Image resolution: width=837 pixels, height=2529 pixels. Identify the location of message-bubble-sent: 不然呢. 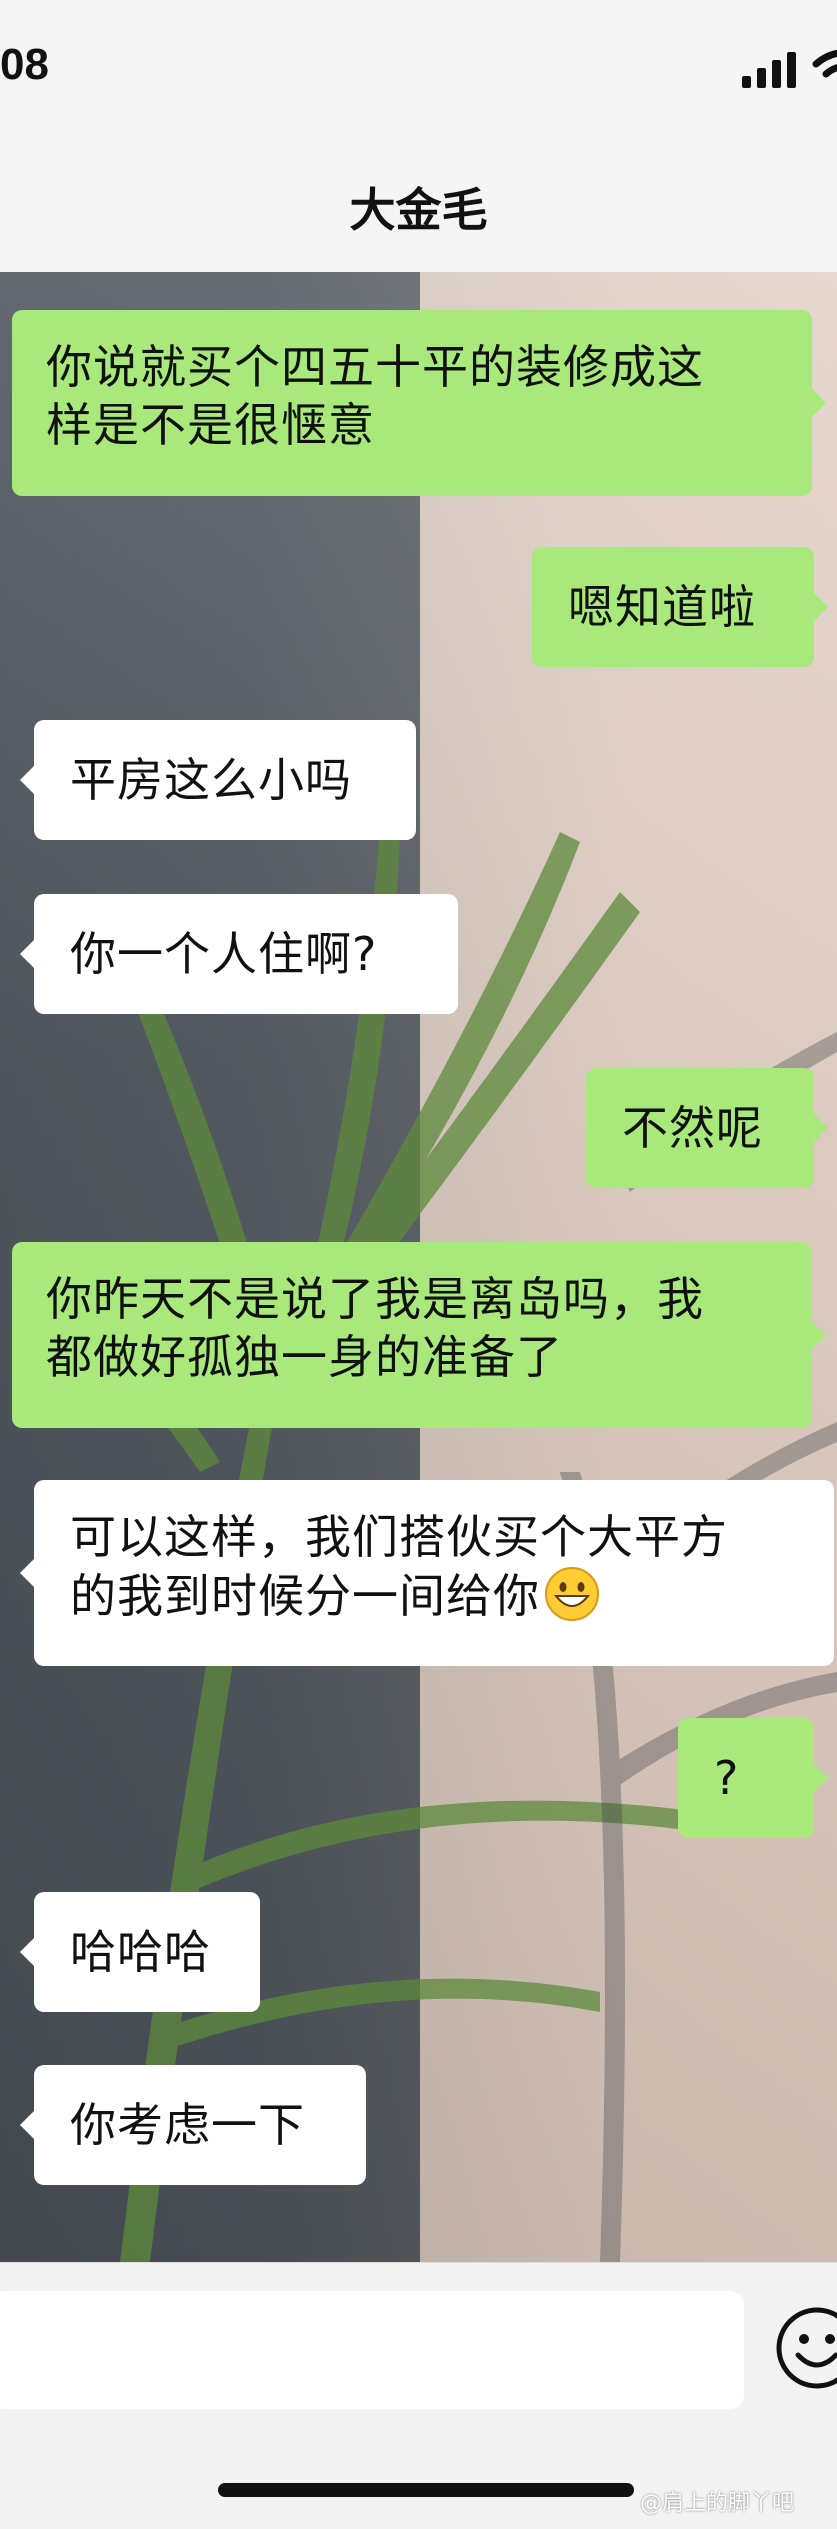
(707, 1128).